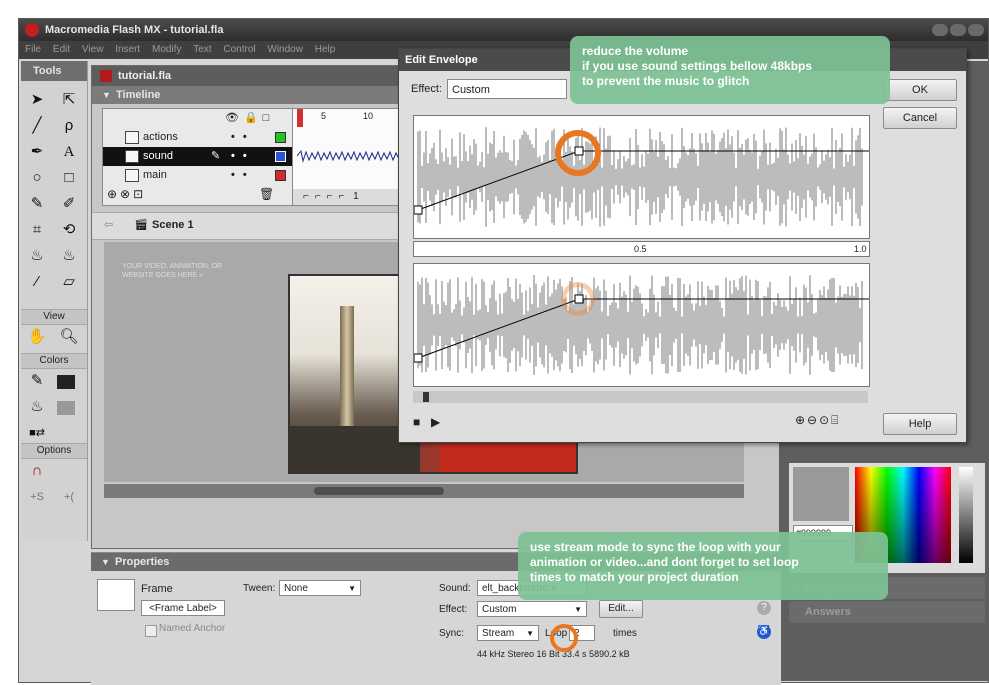  What do you see at coordinates (940, 30) in the screenshot?
I see `minimize-button` at bounding box center [940, 30].